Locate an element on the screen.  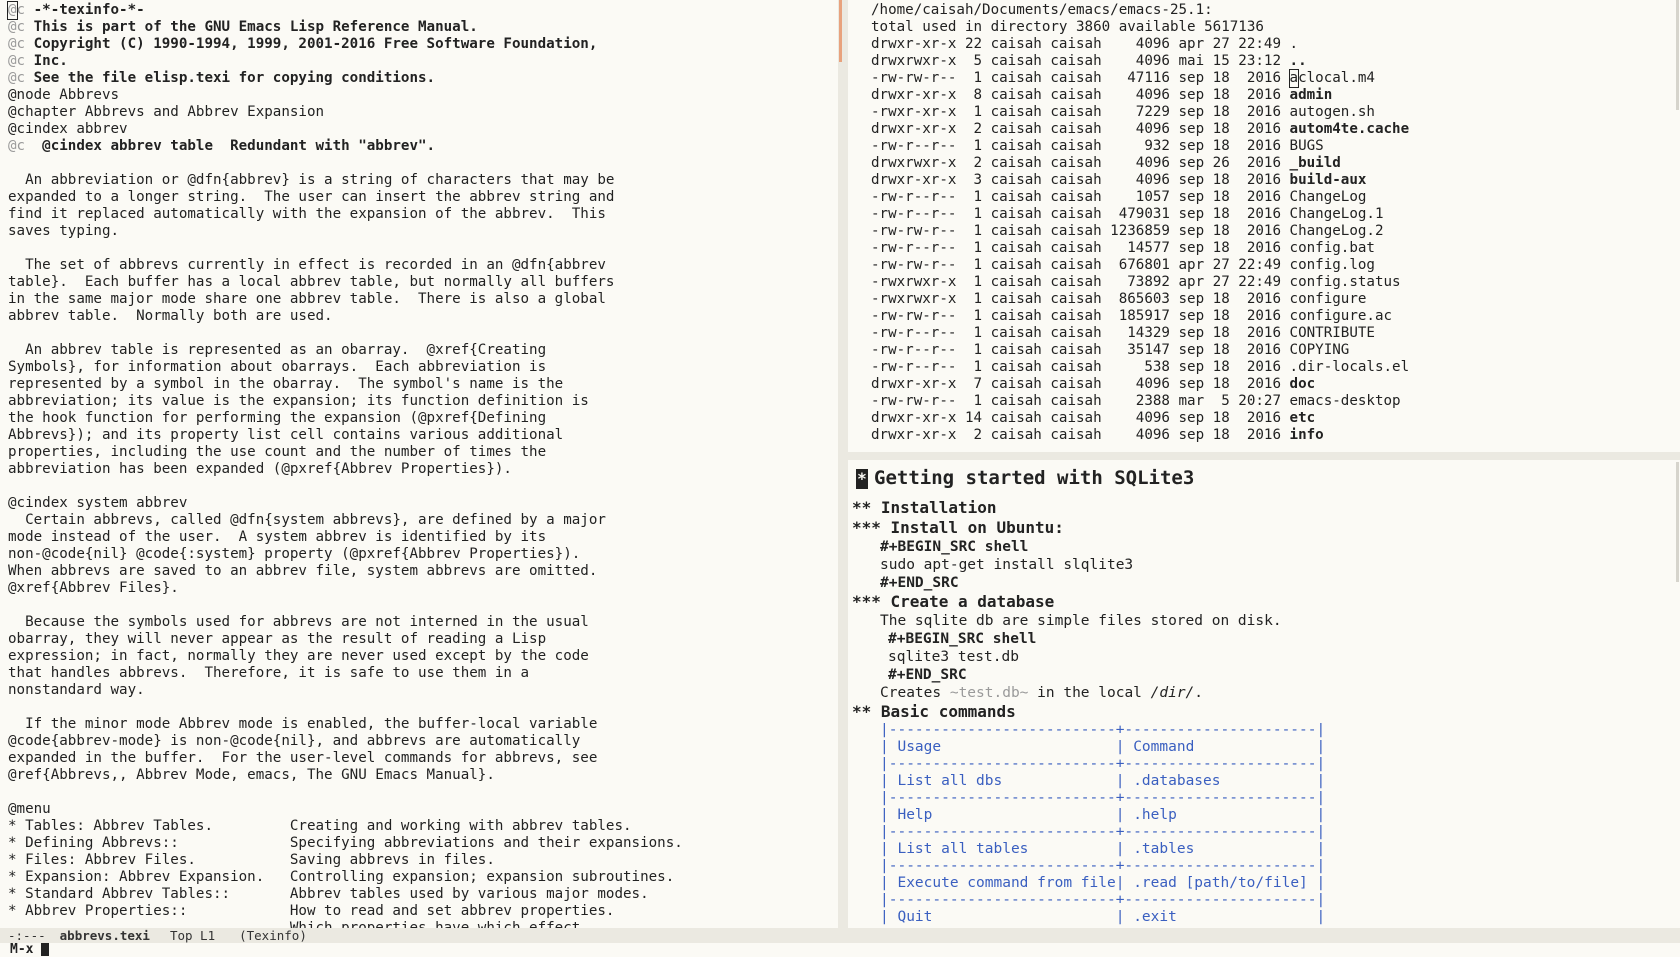
dired-entry-name: config.log is located at coordinates (1332, 265).